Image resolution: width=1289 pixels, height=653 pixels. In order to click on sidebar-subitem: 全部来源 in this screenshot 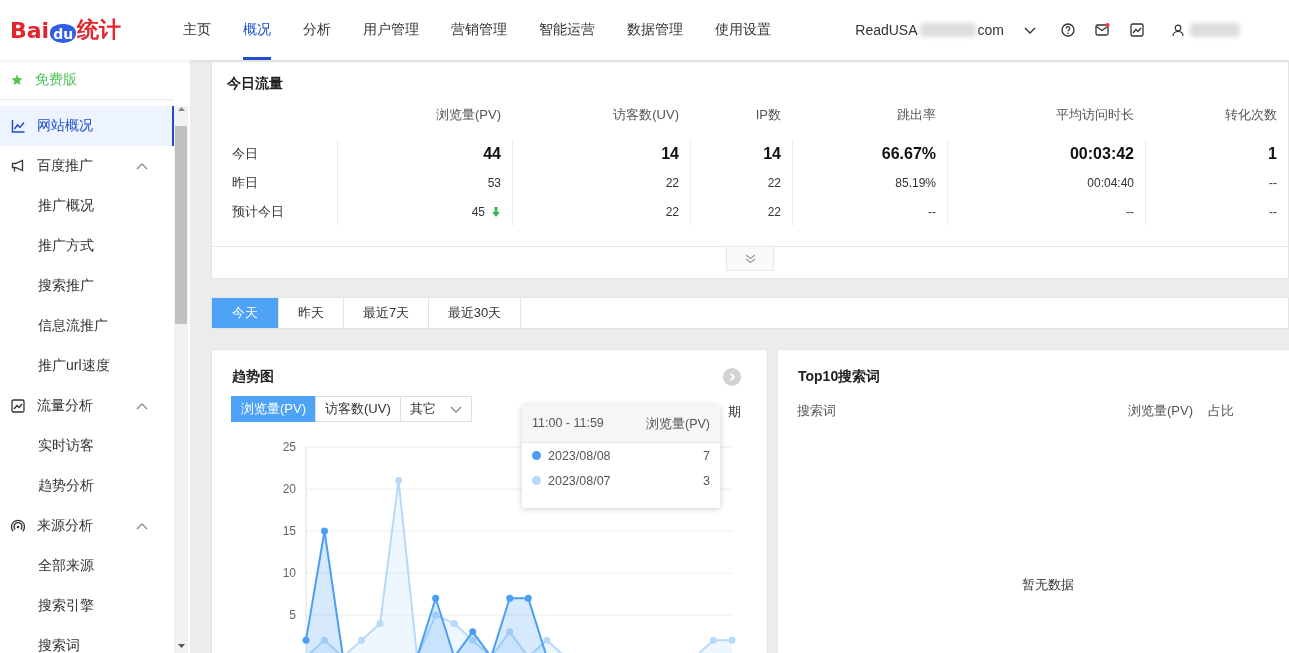, I will do `click(87, 566)`.